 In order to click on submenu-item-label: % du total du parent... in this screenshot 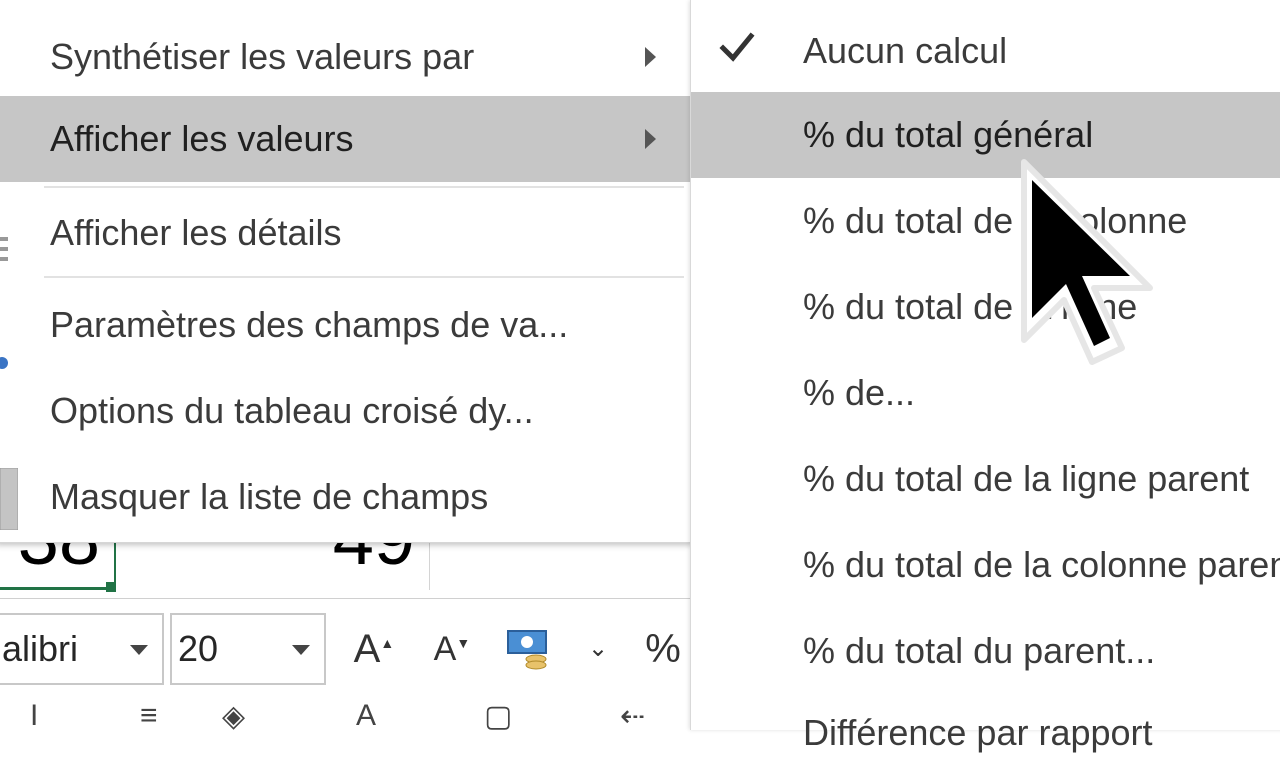, I will do `click(979, 650)`.